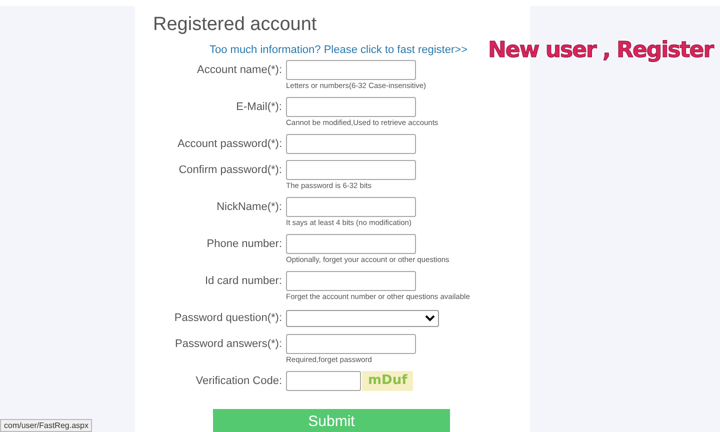 The height and width of the screenshot is (432, 720). I want to click on field-label: E-Mail(*):, so click(258, 107).